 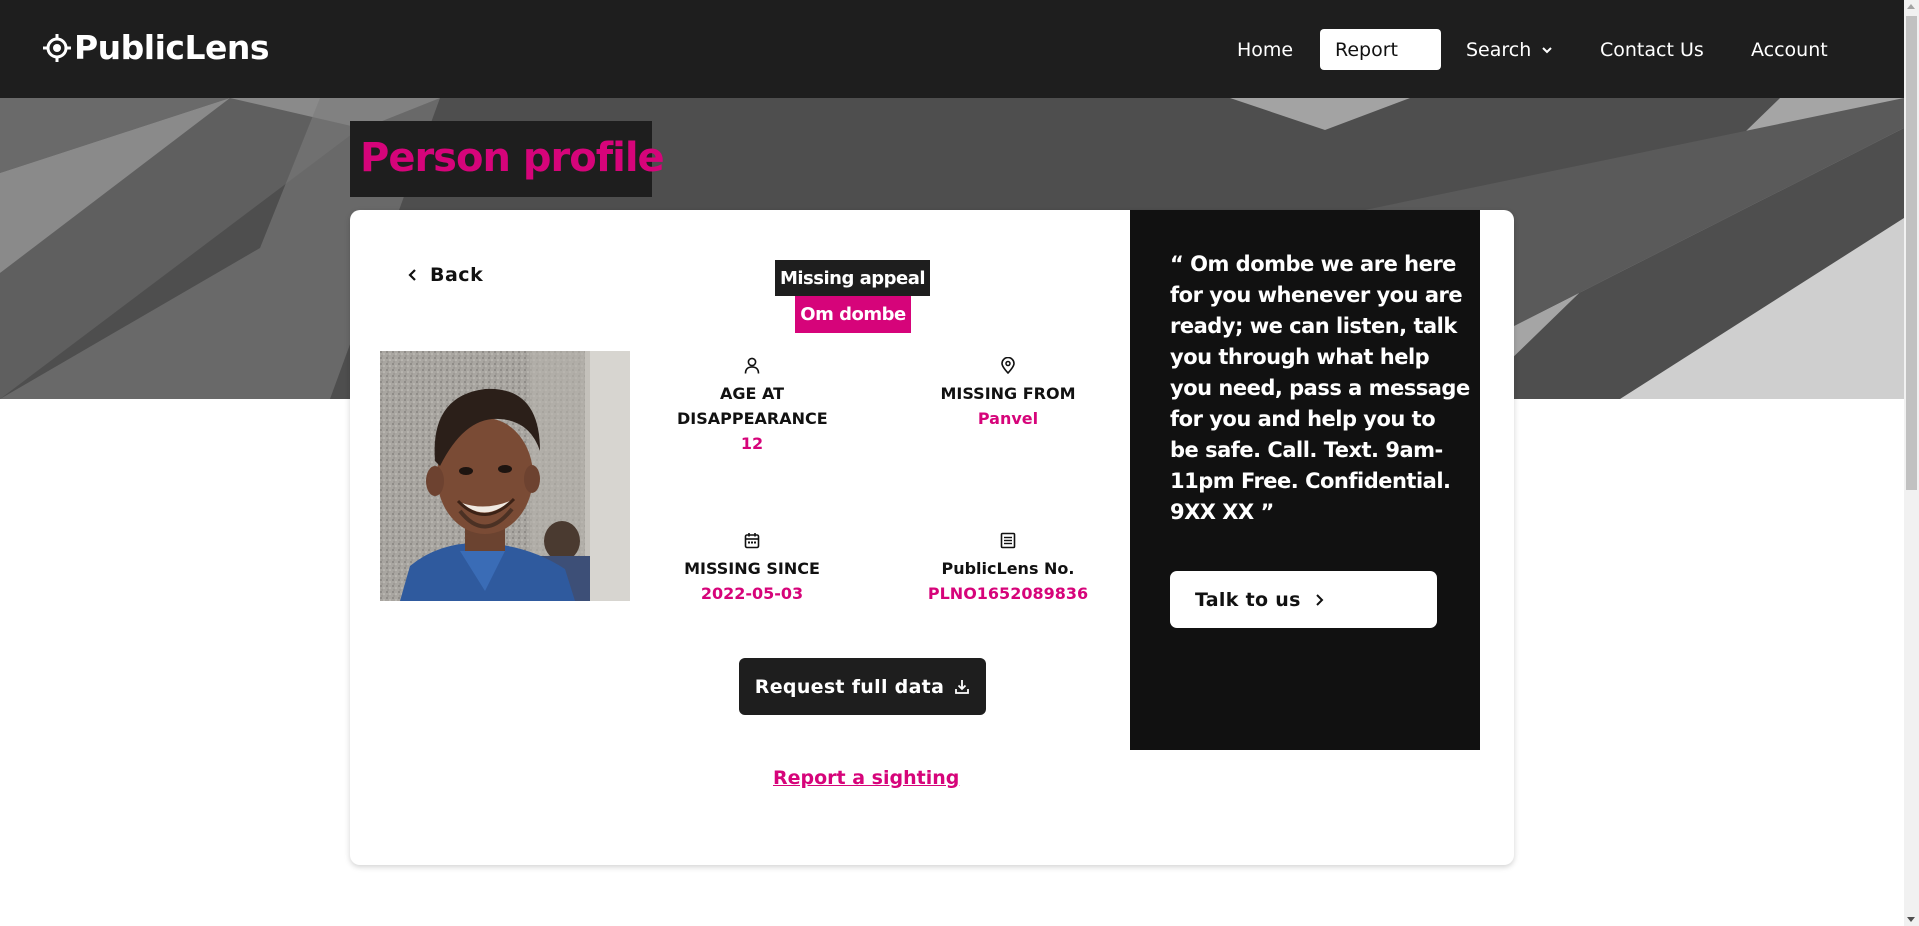 What do you see at coordinates (852, 278) in the screenshot?
I see `missing-appeal-badge: Missing appeal` at bounding box center [852, 278].